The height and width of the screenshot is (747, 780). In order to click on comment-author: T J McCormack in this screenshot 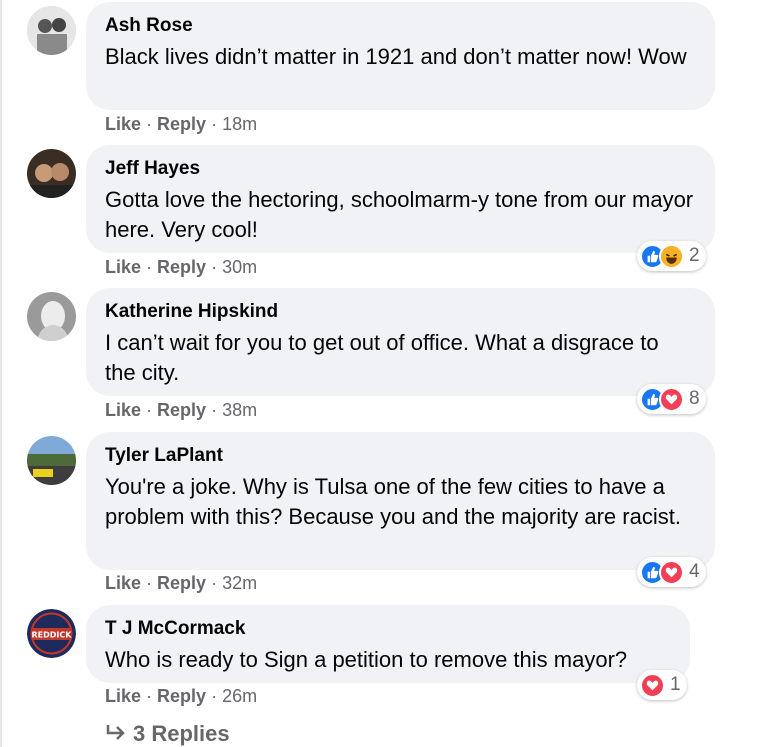, I will do `click(387, 629)`.